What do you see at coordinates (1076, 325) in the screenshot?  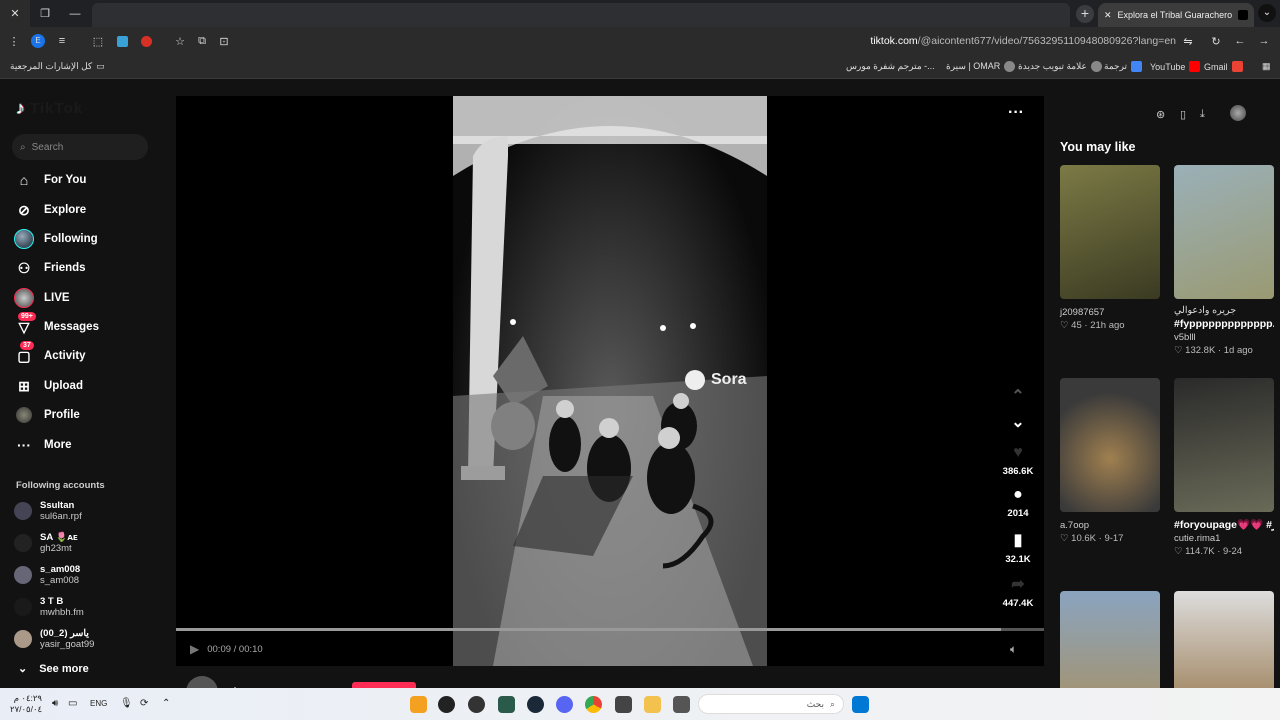 I see `card-likes: 45` at bounding box center [1076, 325].